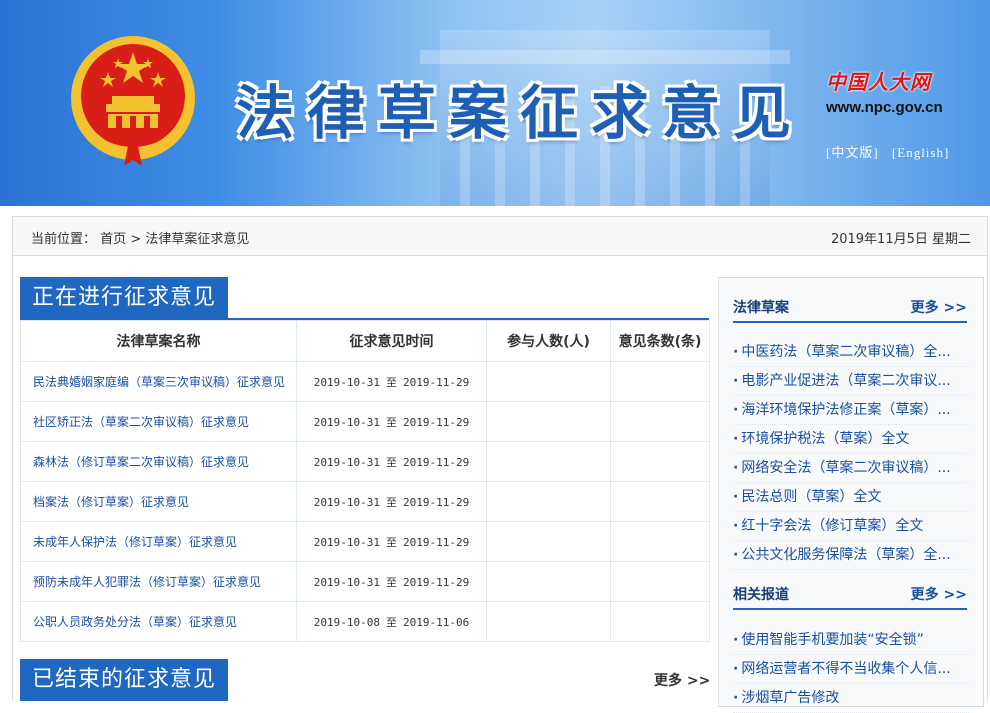 The image size is (990, 713). I want to click on draft-name-link: 预防未成年人犯罪法（修订草案）征求意见, so click(158, 581).